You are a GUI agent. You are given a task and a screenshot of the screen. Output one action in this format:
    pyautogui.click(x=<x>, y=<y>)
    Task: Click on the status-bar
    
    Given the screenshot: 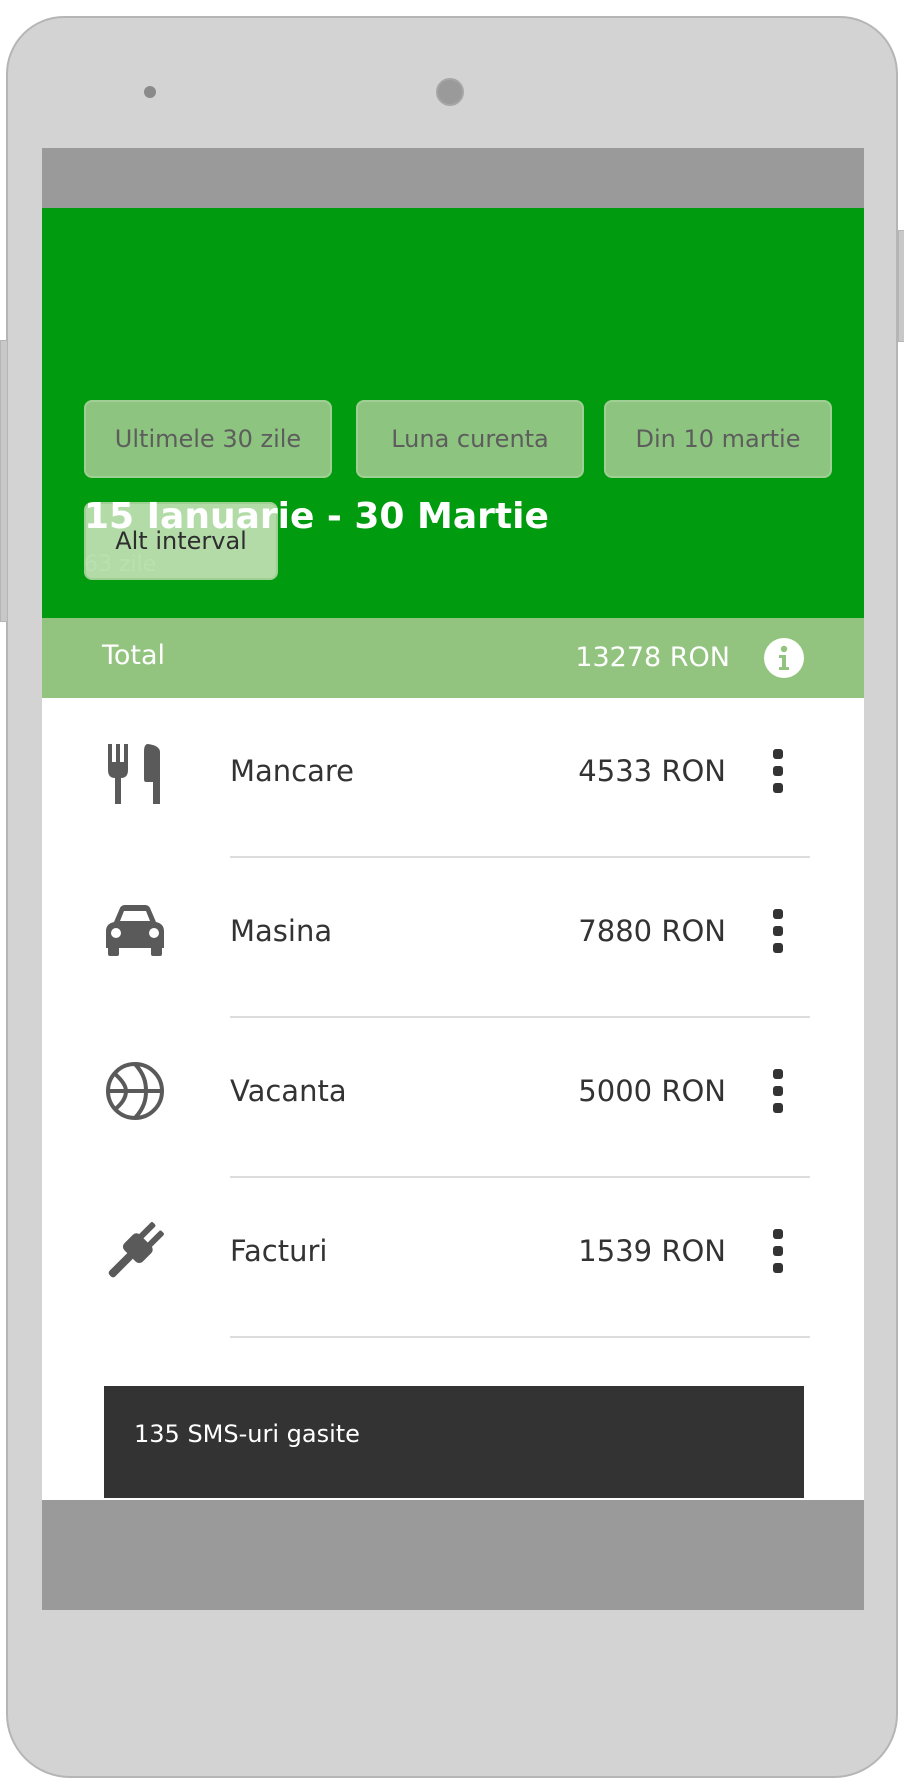 What is the action you would take?
    pyautogui.click(x=453, y=178)
    